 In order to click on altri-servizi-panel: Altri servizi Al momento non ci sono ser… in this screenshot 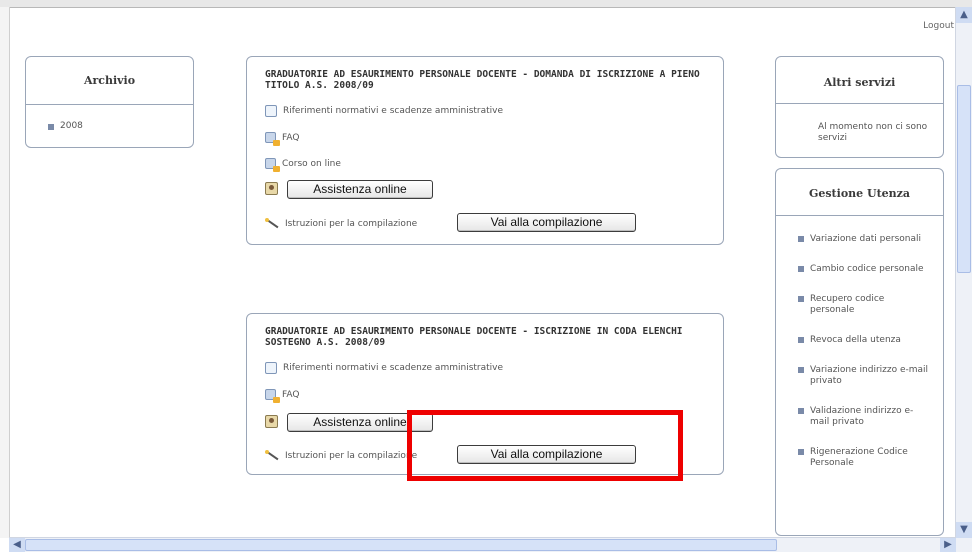, I will do `click(859, 107)`.